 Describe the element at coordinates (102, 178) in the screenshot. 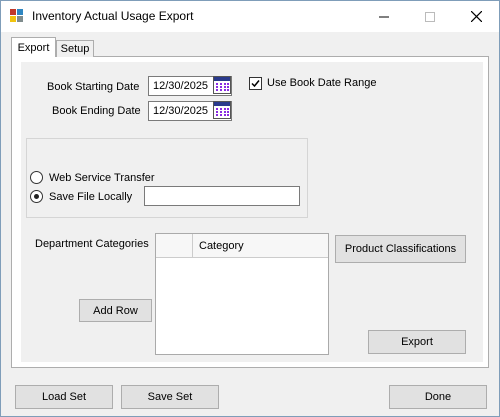

I see `web-service-transfer-label: Web Service Transfer` at that location.